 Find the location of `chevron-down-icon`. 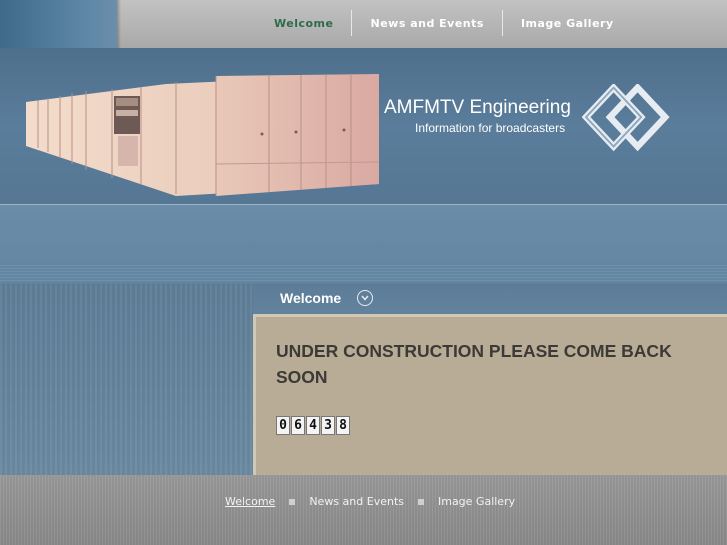

chevron-down-icon is located at coordinates (365, 298).